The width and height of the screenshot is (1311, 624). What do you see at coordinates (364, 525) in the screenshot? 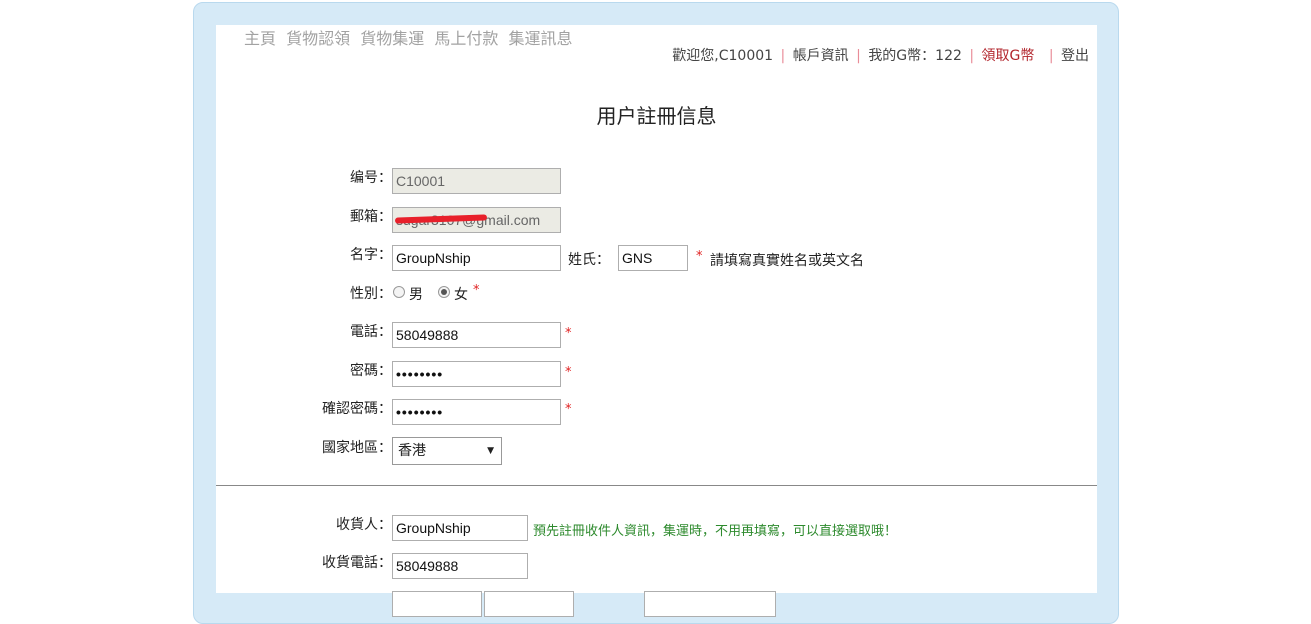
I see `recipient-name-label: 收貨人：` at bounding box center [364, 525].